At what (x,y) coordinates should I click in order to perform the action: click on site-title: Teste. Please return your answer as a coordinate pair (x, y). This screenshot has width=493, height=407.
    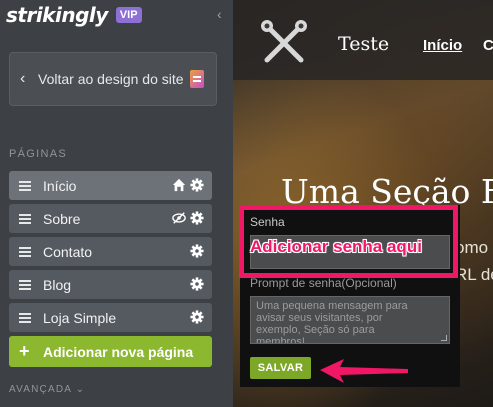
    Looking at the image, I should click on (364, 44).